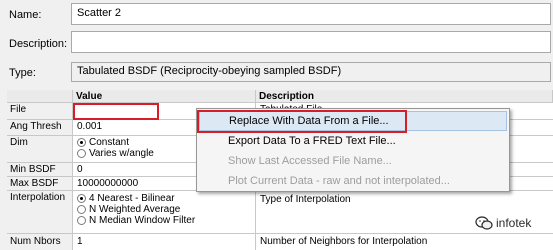 This screenshot has height=250, width=553. I want to click on grid-header-corner, so click(40, 96).